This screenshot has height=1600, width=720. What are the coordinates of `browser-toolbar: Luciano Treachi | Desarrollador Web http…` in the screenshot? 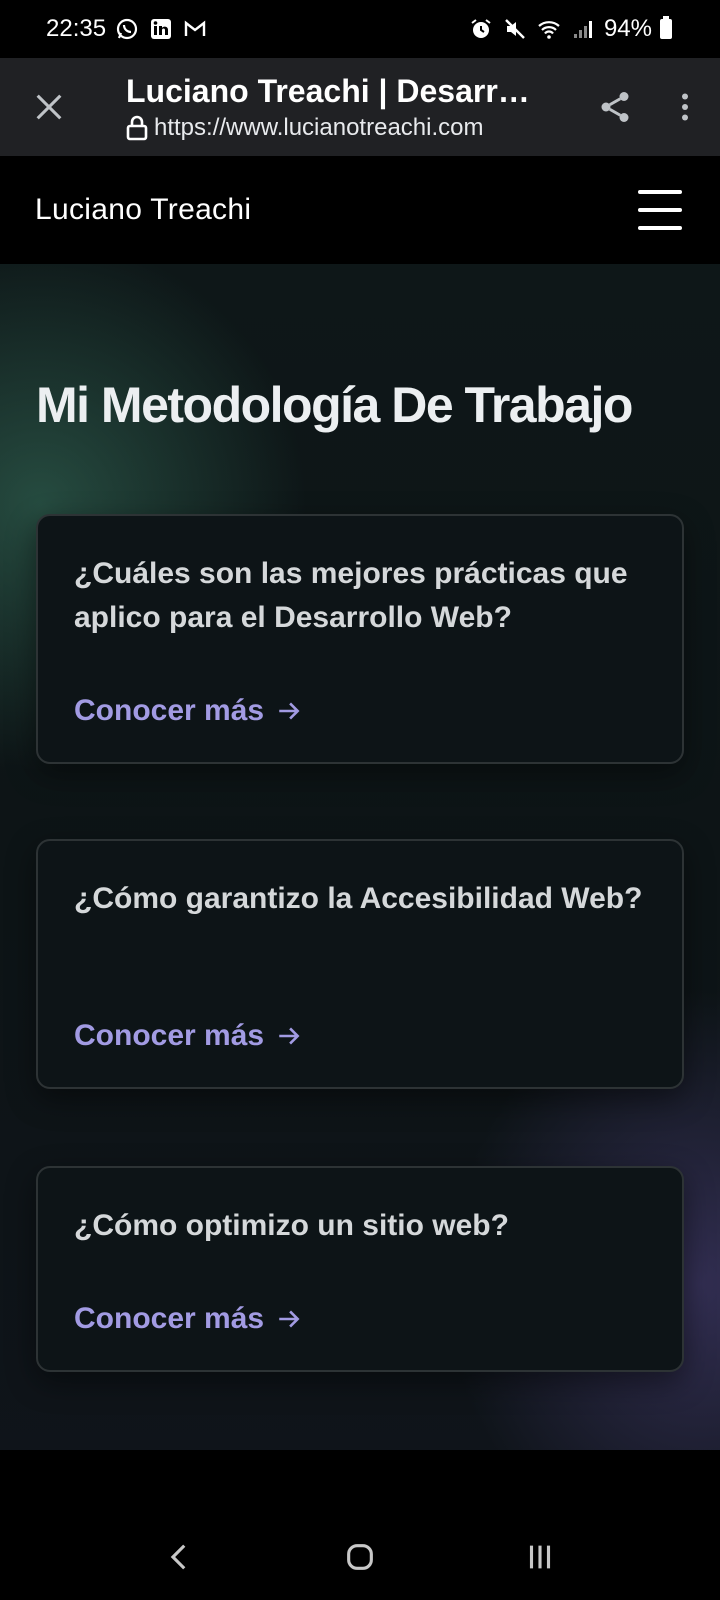 It's located at (360, 107).